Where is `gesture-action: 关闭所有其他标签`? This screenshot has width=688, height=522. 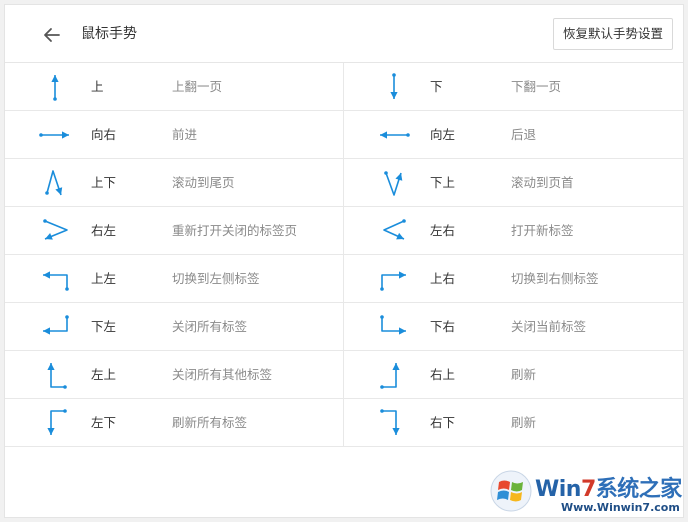
gesture-action: 关闭所有其他标签 is located at coordinates (222, 374).